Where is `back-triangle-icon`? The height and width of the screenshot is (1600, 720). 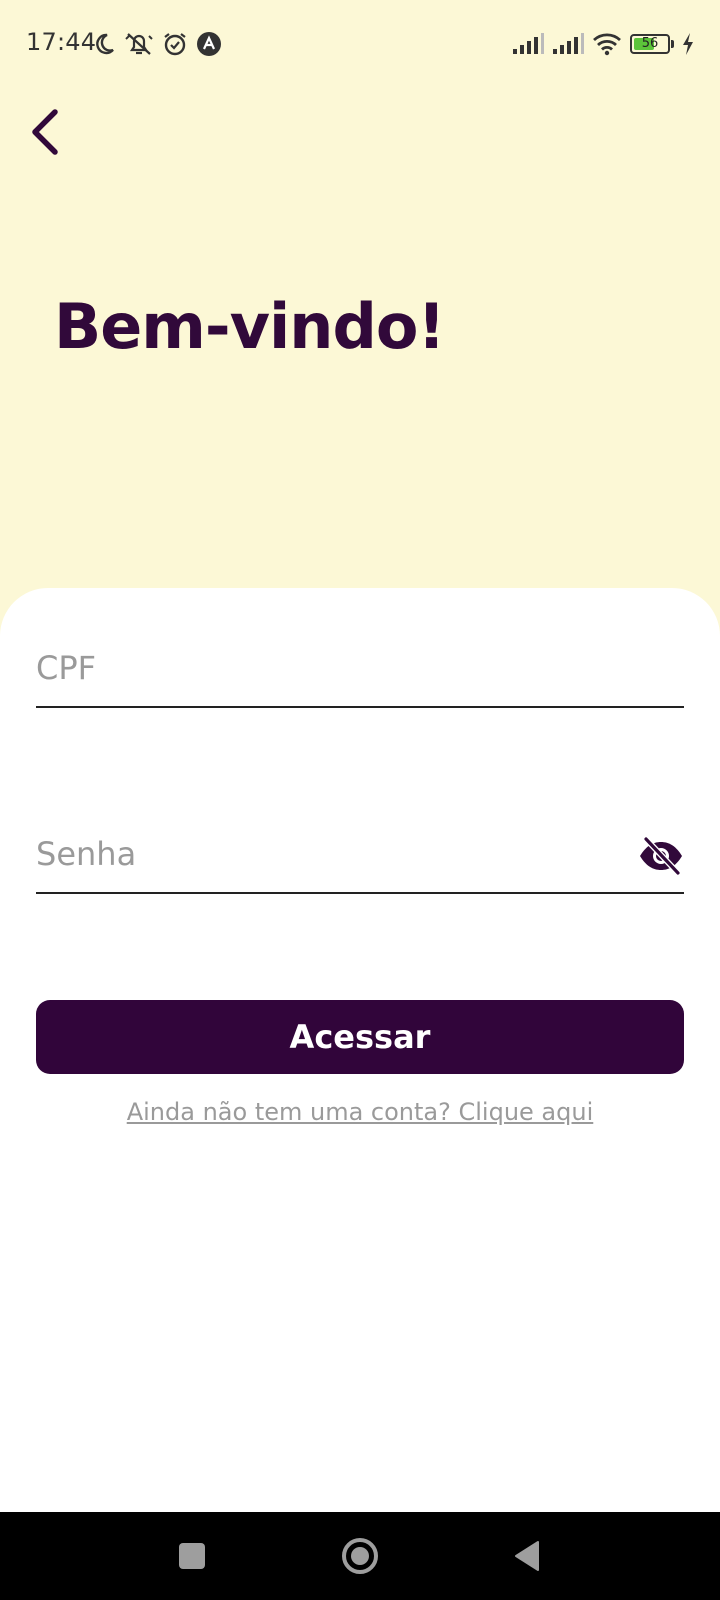 back-triangle-icon is located at coordinates (528, 1556).